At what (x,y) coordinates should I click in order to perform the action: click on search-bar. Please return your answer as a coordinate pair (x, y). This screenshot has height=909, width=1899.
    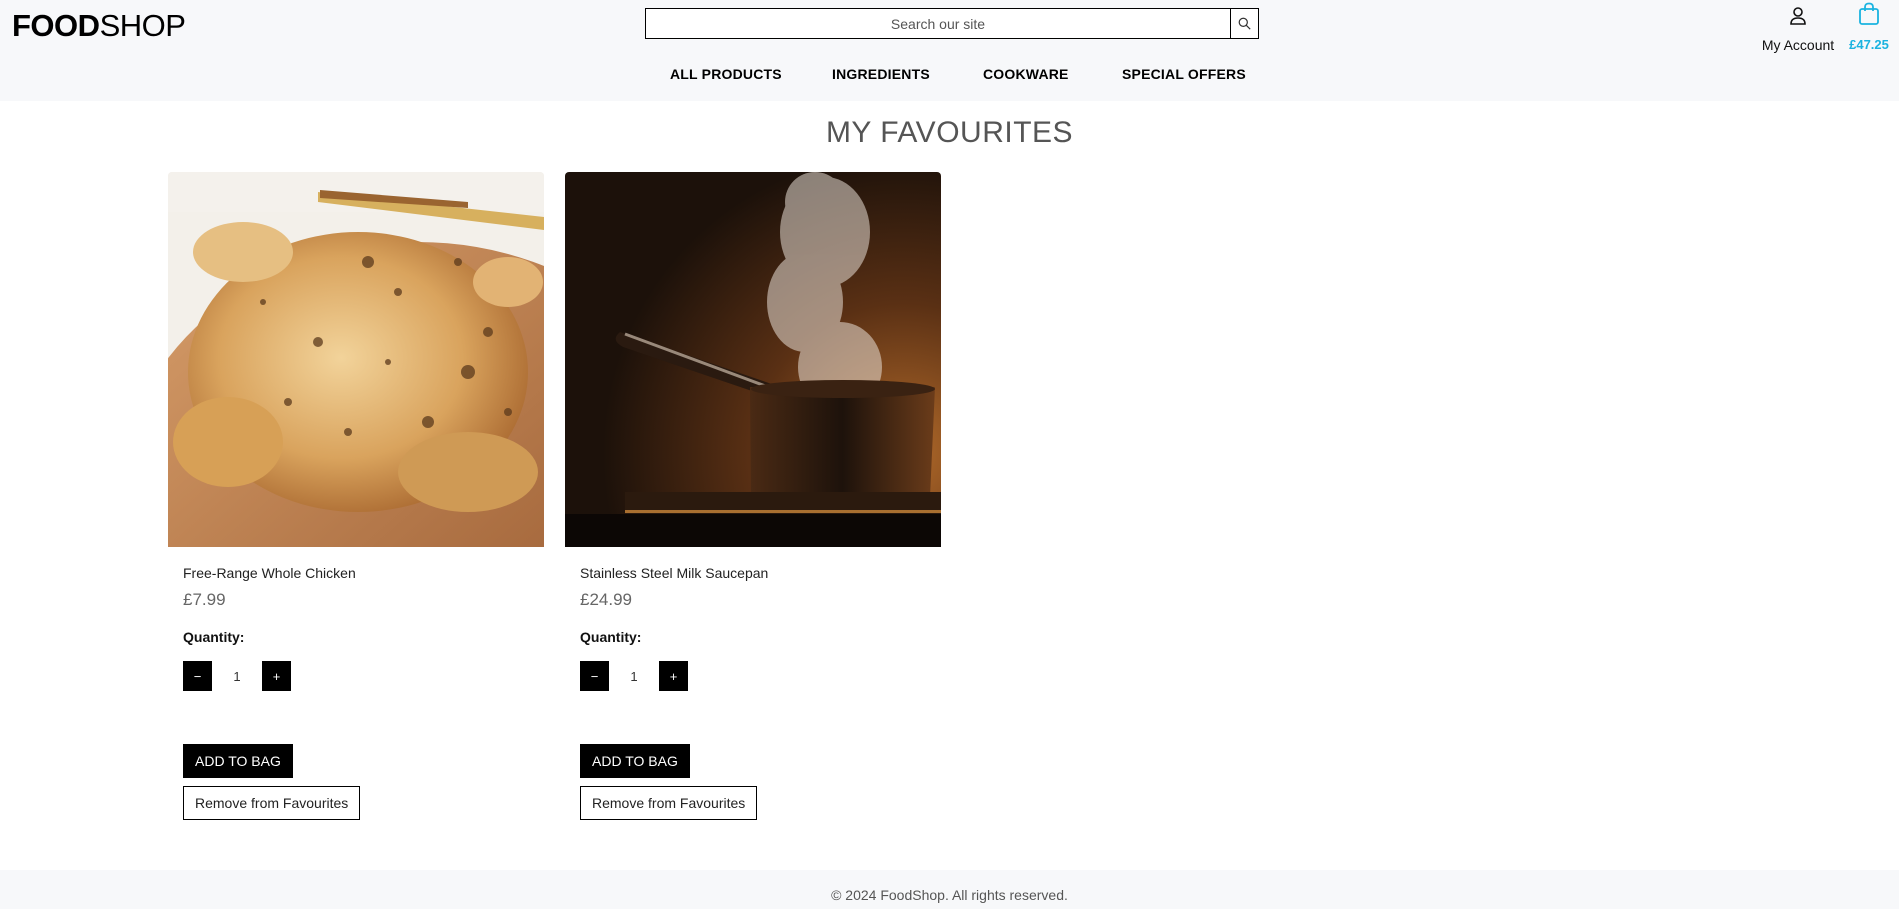
    Looking at the image, I should click on (952, 23).